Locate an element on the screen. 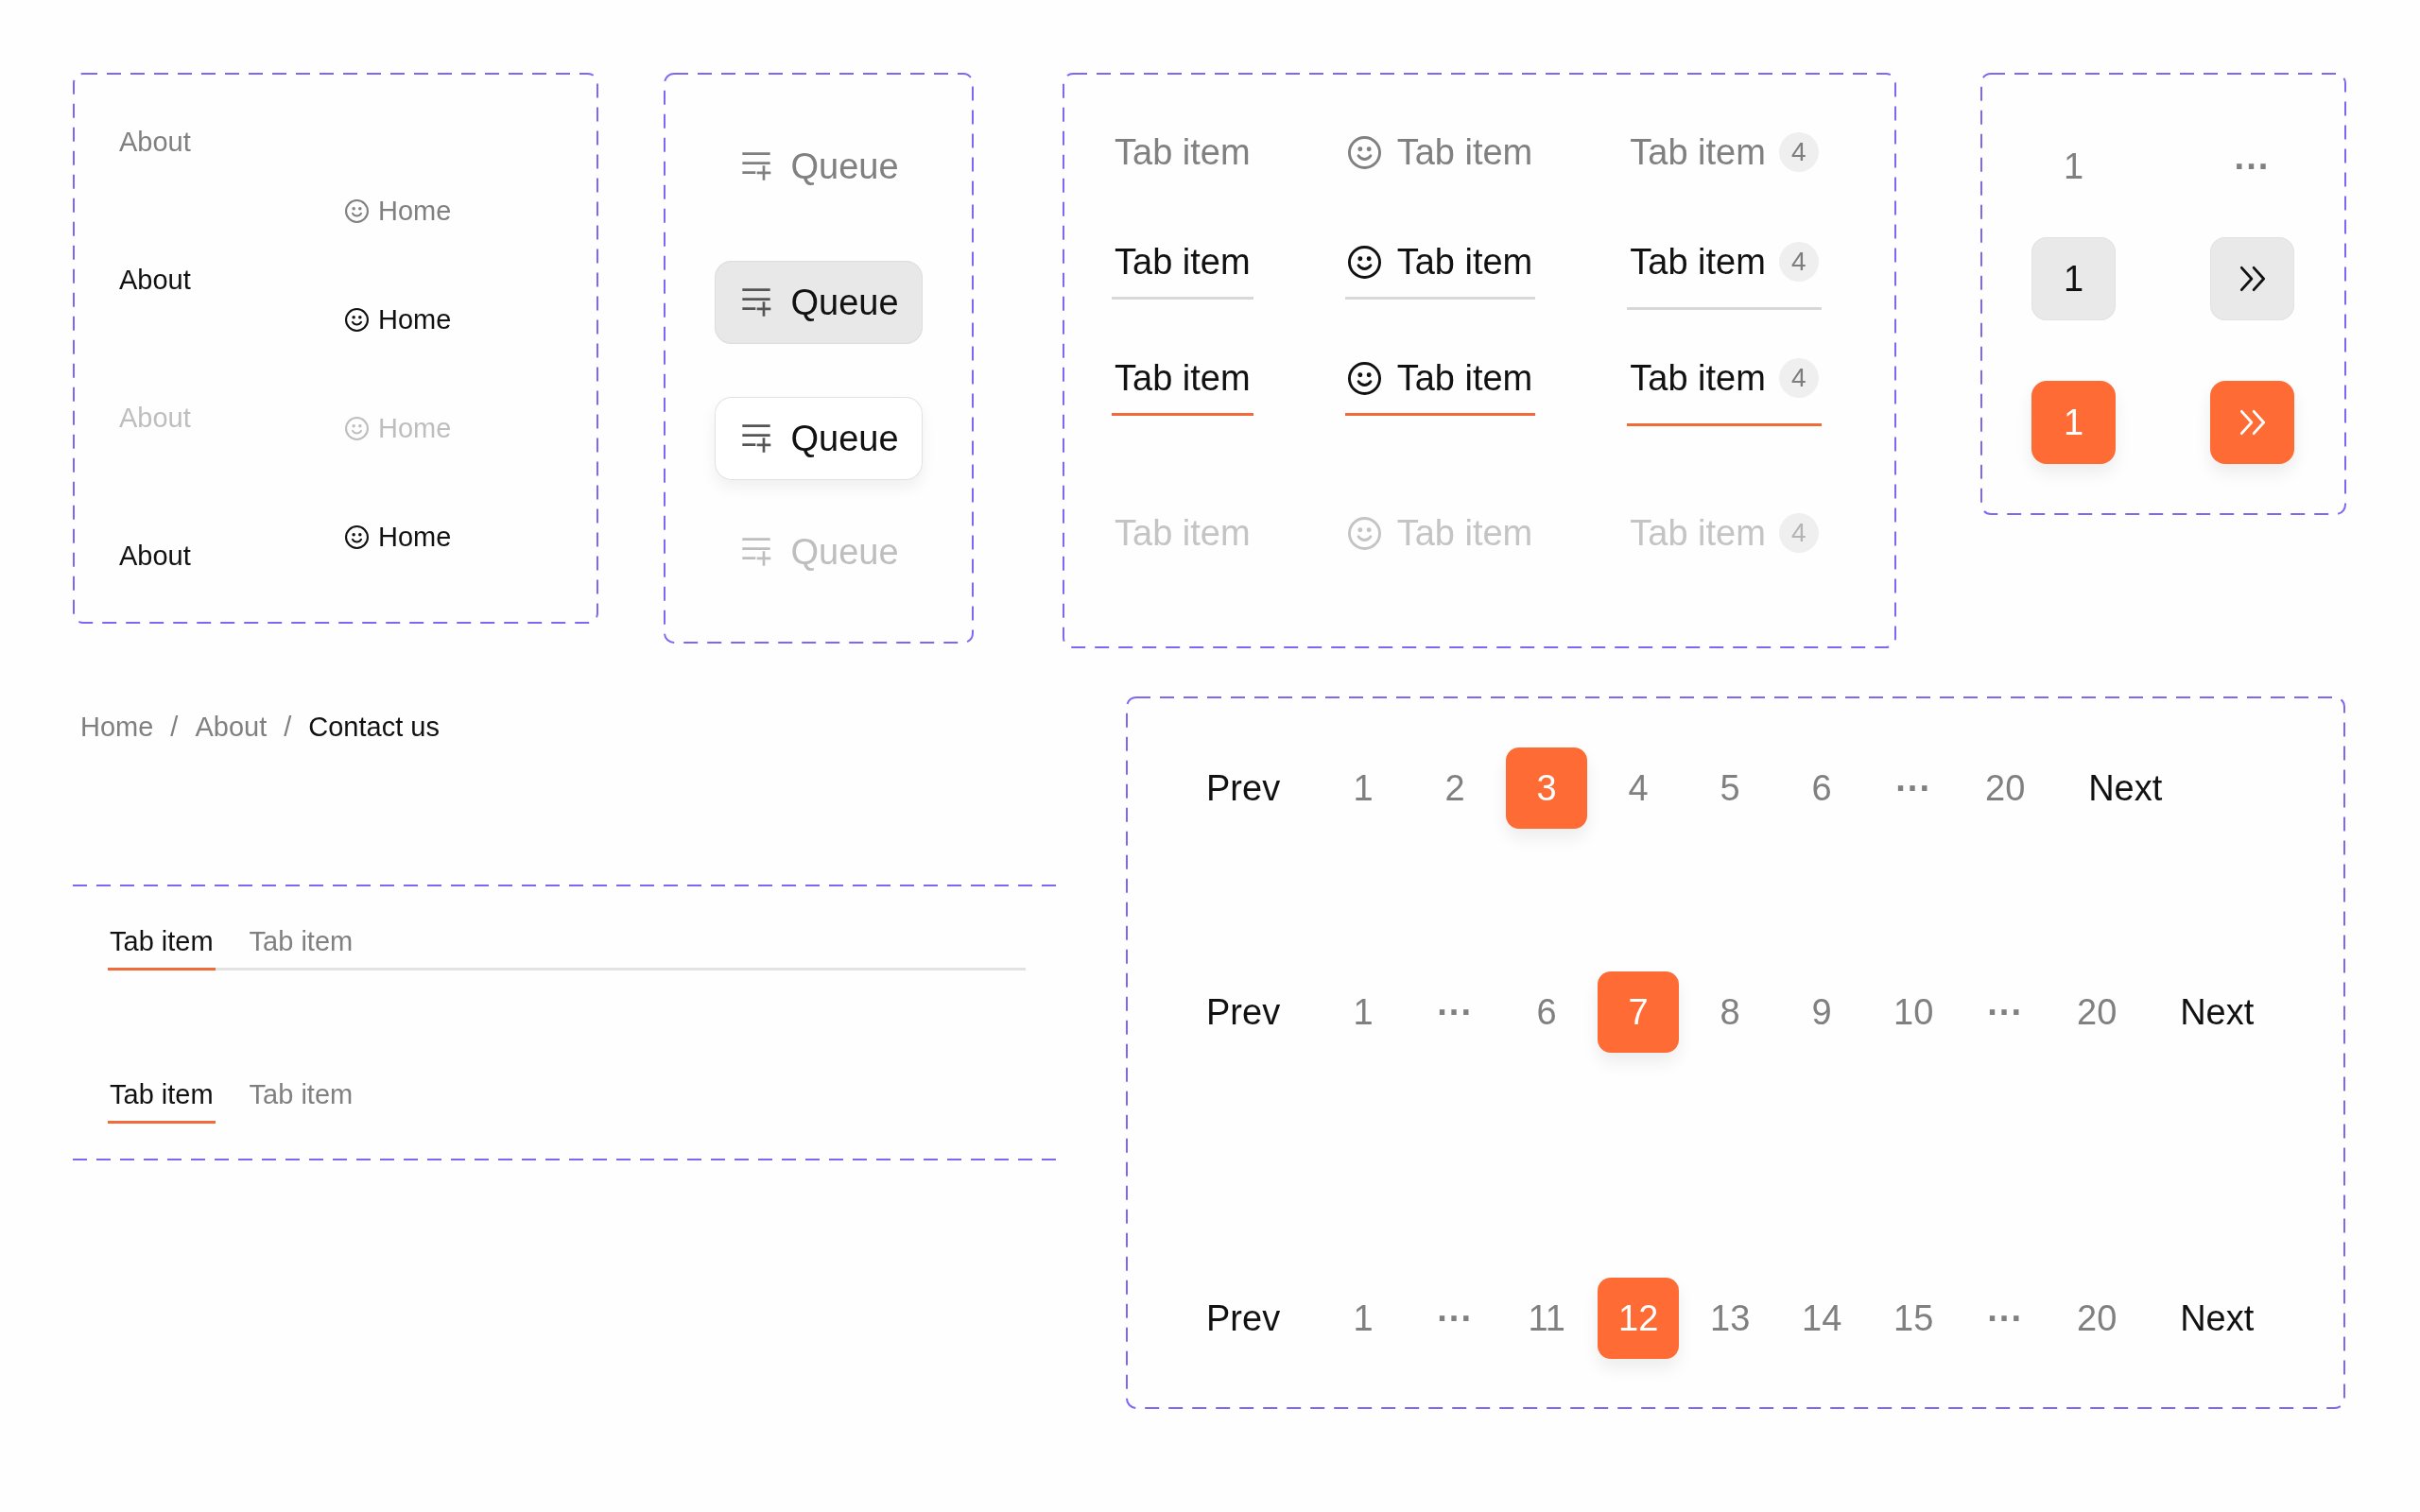 The image size is (2420, 1512). breadcrumb-link: Home is located at coordinates (117, 727).